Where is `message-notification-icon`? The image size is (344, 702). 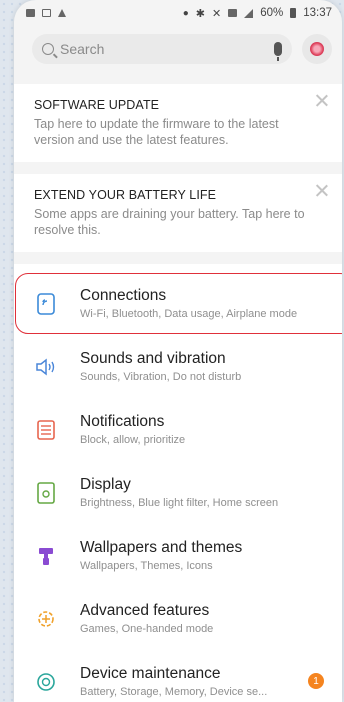 message-notification-icon is located at coordinates (30, 13).